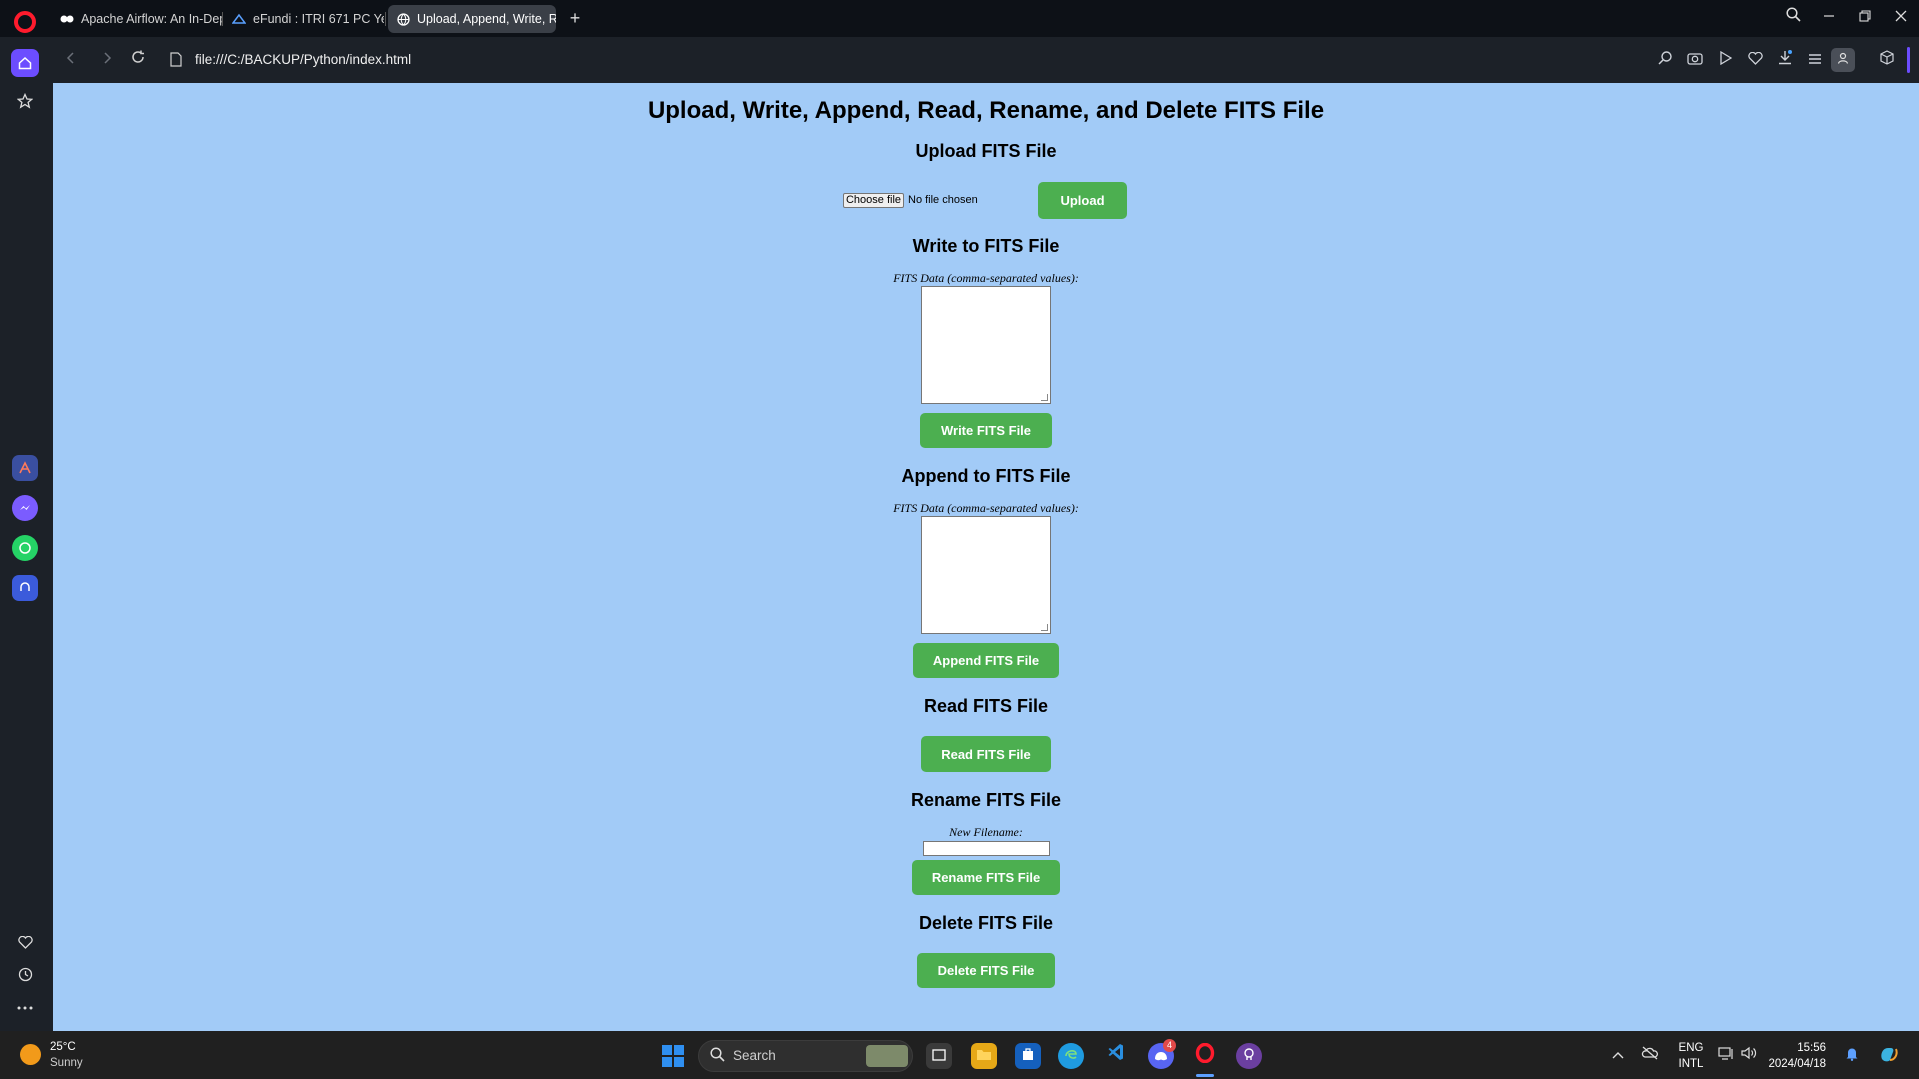  What do you see at coordinates (66, 1063) in the screenshot?
I see `weather-condition: Sunny` at bounding box center [66, 1063].